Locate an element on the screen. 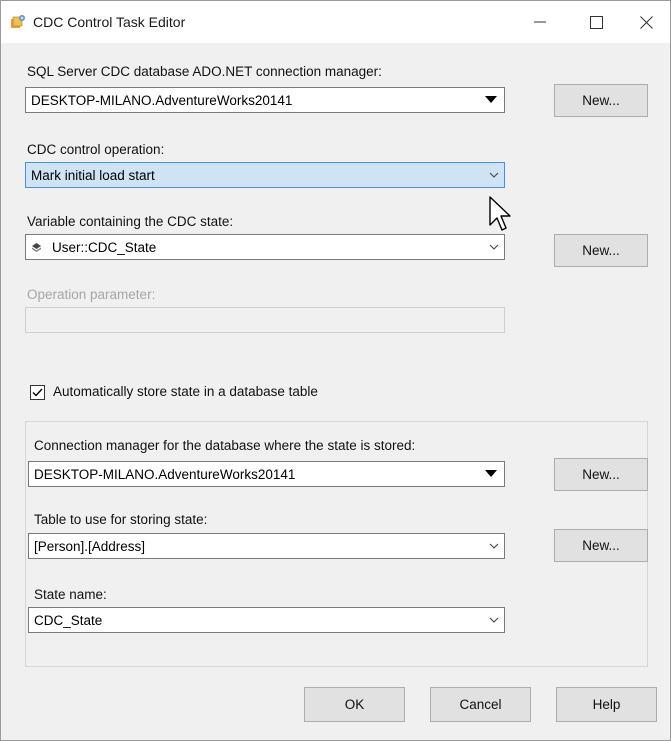  variable-icon is located at coordinates (36, 247).